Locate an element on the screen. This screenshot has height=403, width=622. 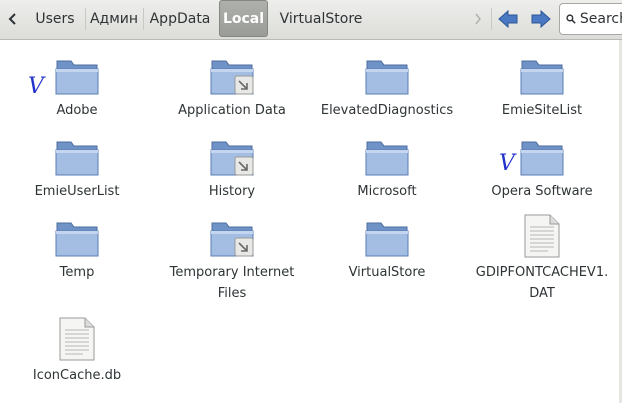
breadcrumb-admin: Админ is located at coordinates (114, 19).